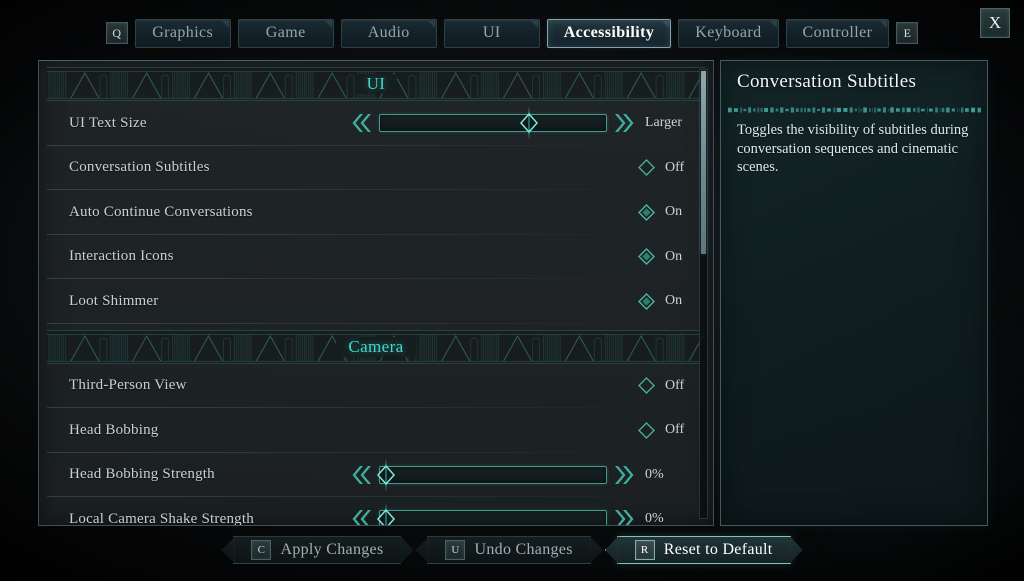 Image resolution: width=1024 pixels, height=581 pixels. Describe the element at coordinates (376, 168) in the screenshot. I see `setting-row-conversation-subtitles: Conversation Subtitles Off` at that location.